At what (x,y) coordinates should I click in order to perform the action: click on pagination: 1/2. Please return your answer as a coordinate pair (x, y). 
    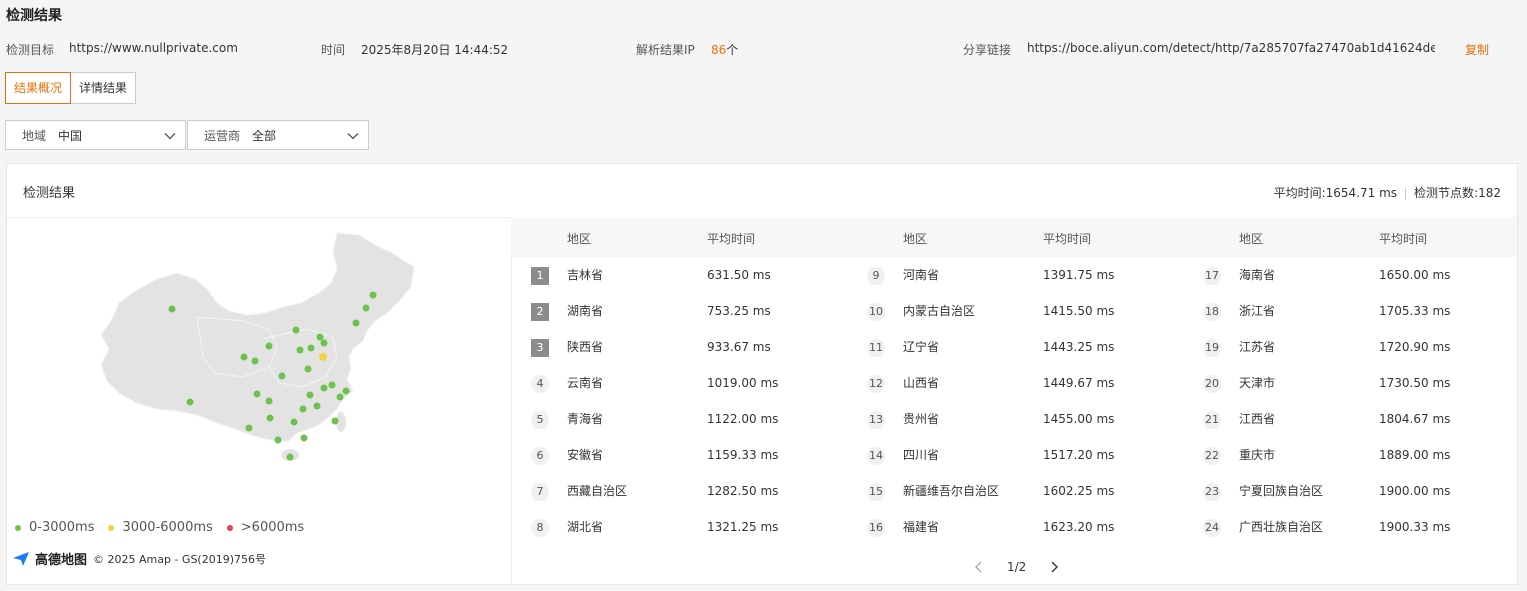
    Looking at the image, I should click on (1016, 567).